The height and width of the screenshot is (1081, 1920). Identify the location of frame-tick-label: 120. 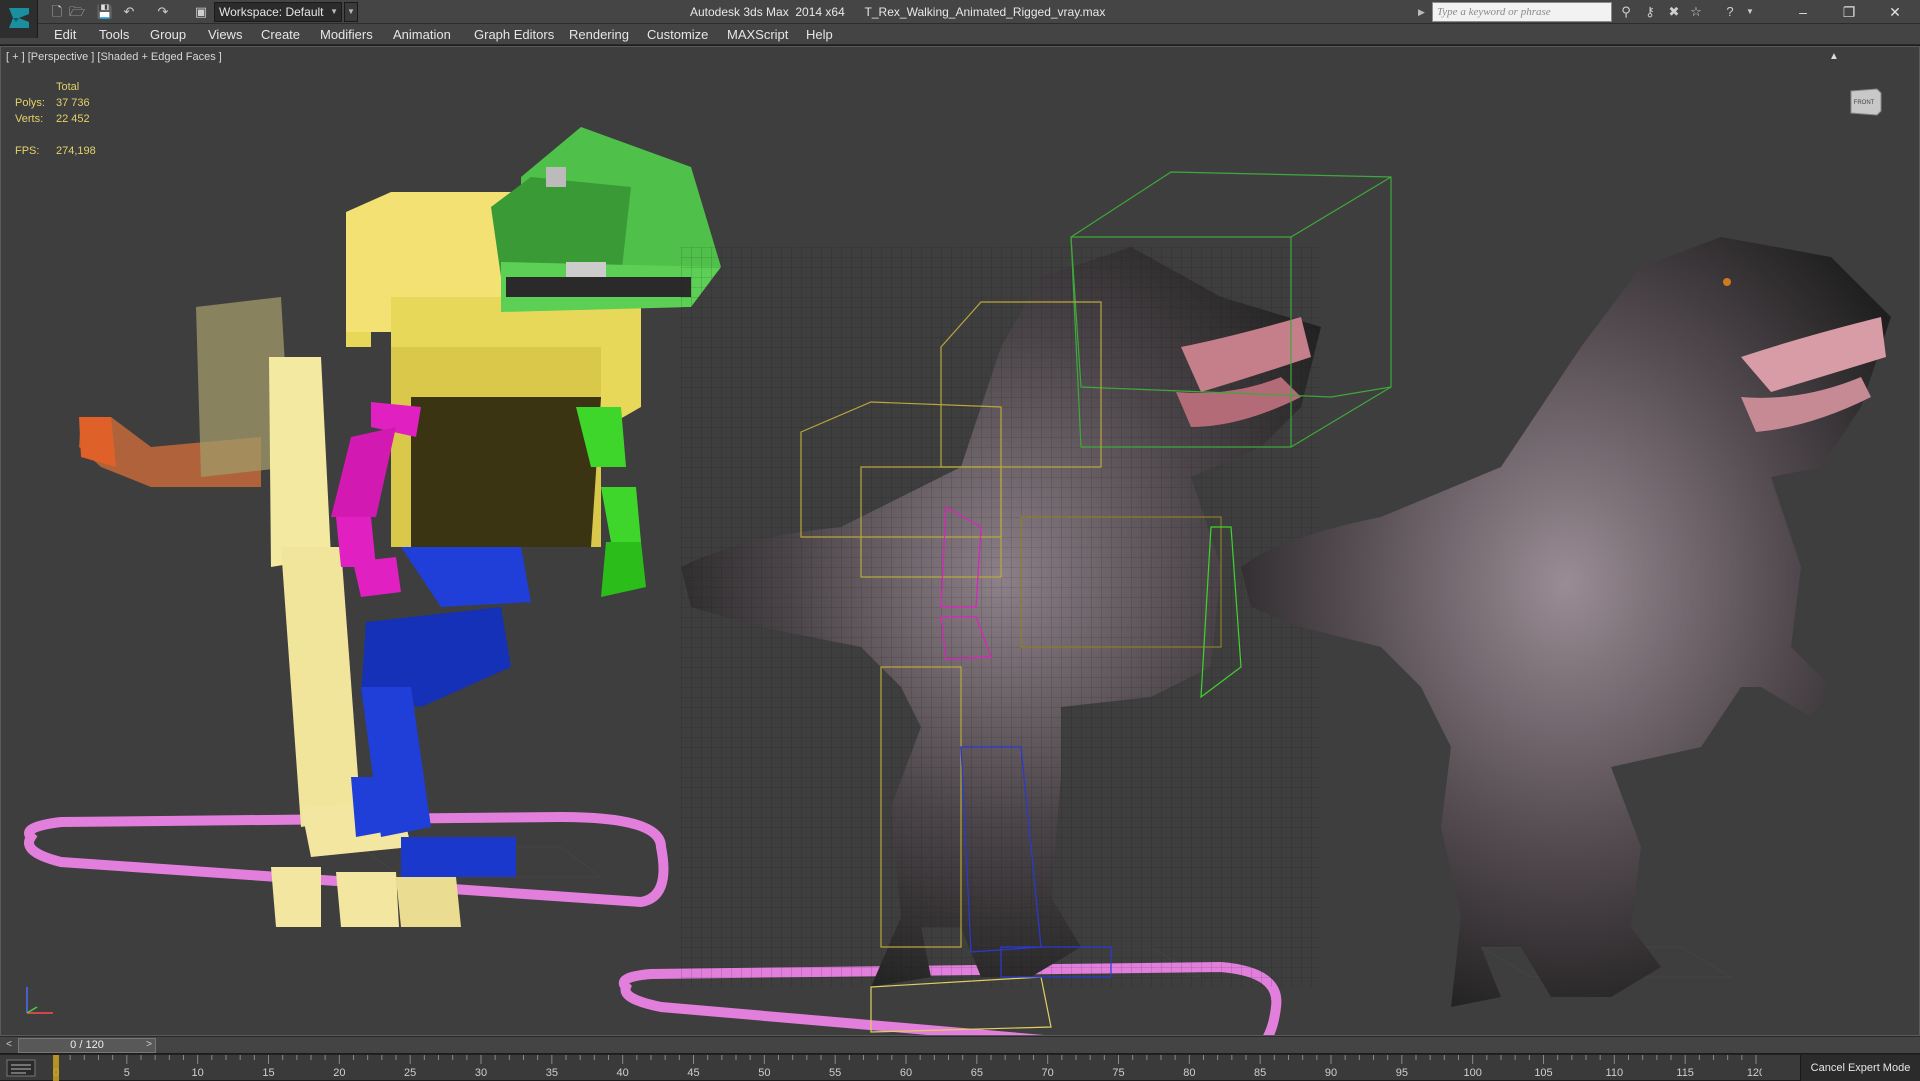
(1754, 1073).